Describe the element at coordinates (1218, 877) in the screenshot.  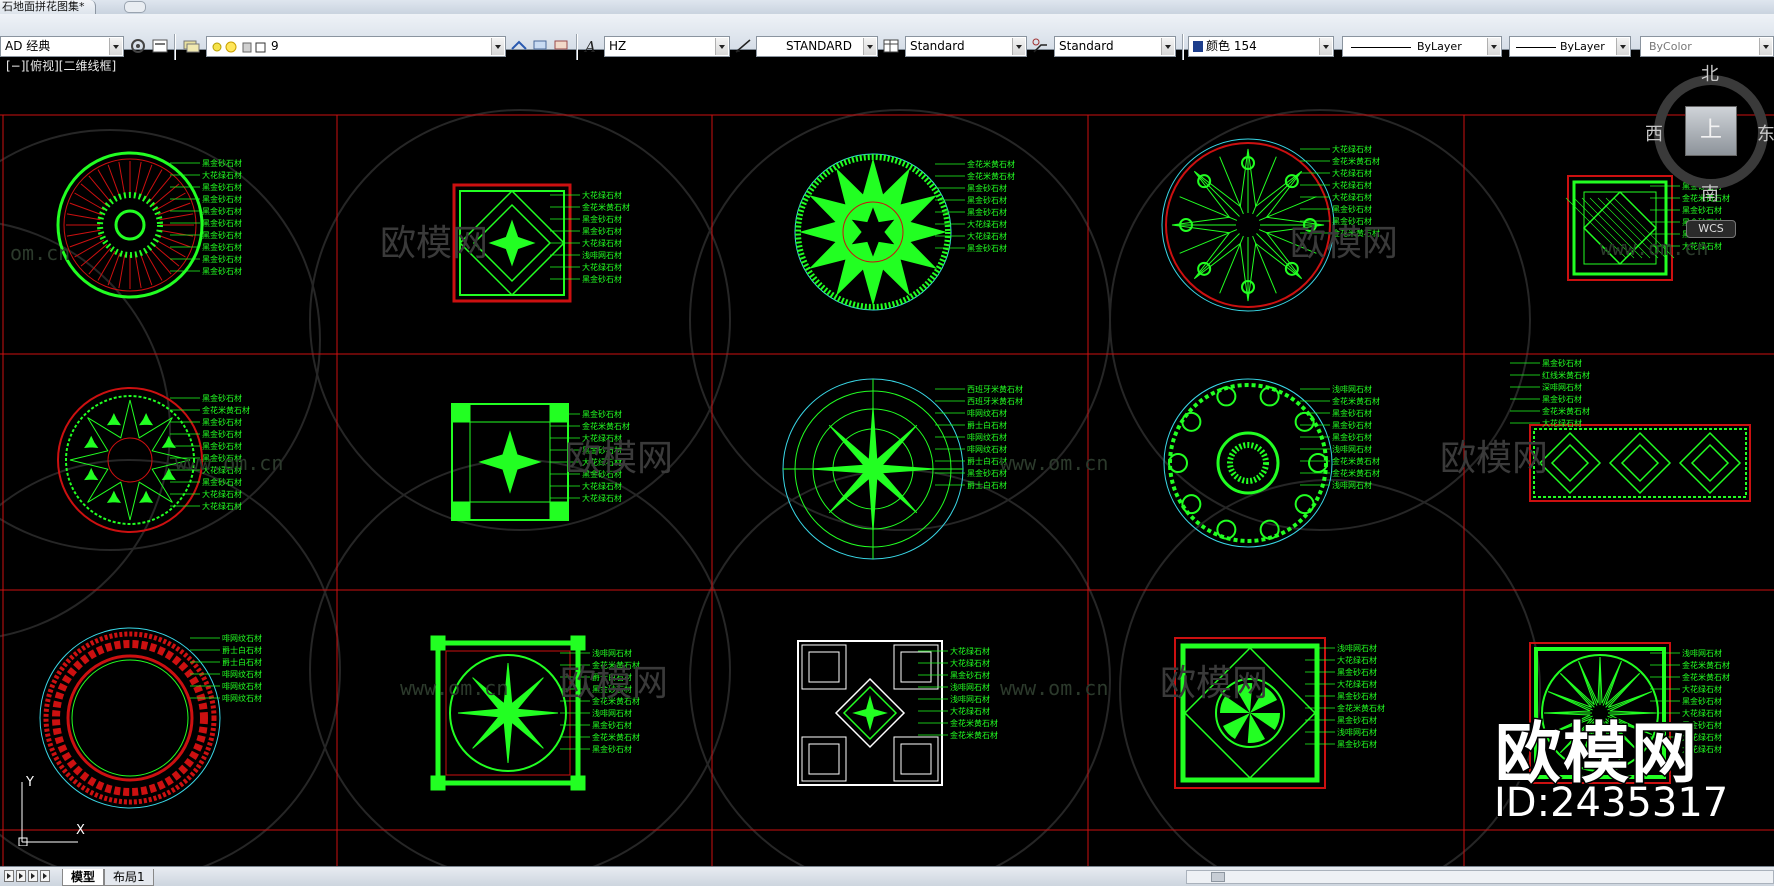
I see `scrollbar-thumb` at that location.